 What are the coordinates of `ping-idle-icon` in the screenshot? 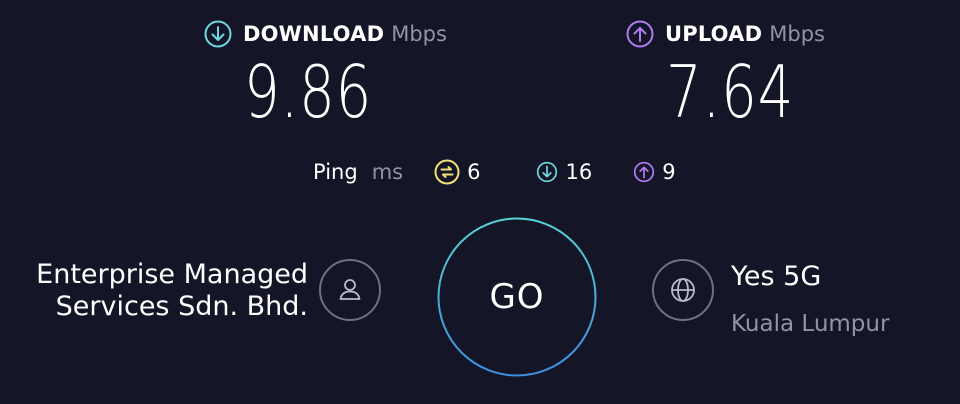 It's located at (447, 172).